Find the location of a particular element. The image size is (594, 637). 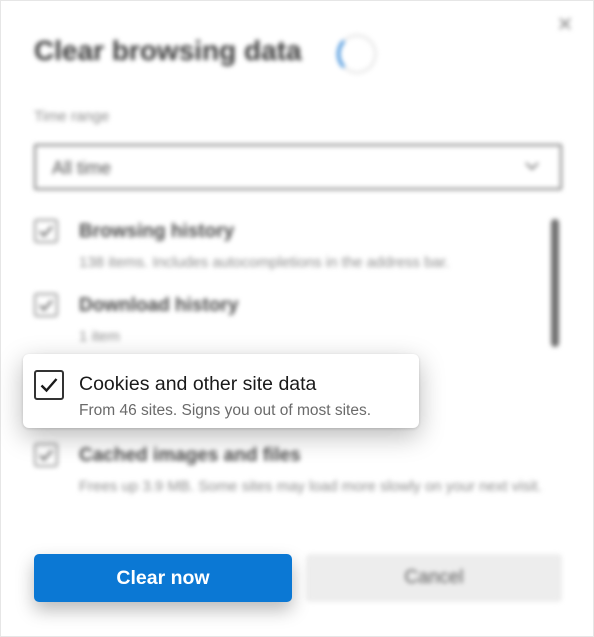

list-item-description: 1 item is located at coordinates (99, 336).